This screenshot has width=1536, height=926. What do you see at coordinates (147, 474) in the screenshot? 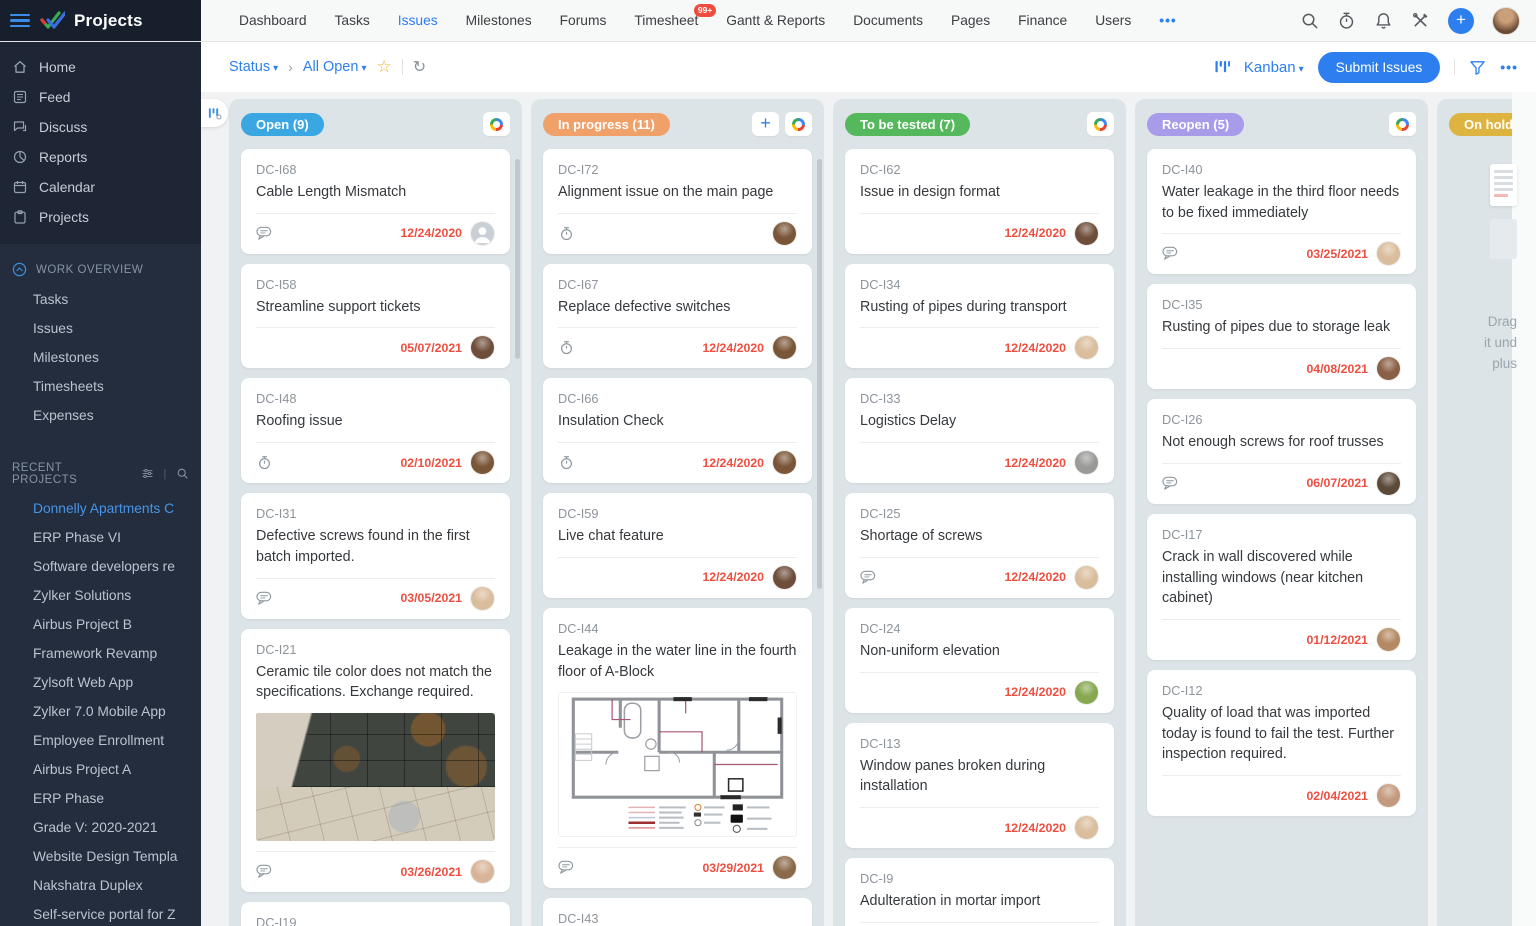
I see `project-filter-icon` at bounding box center [147, 474].